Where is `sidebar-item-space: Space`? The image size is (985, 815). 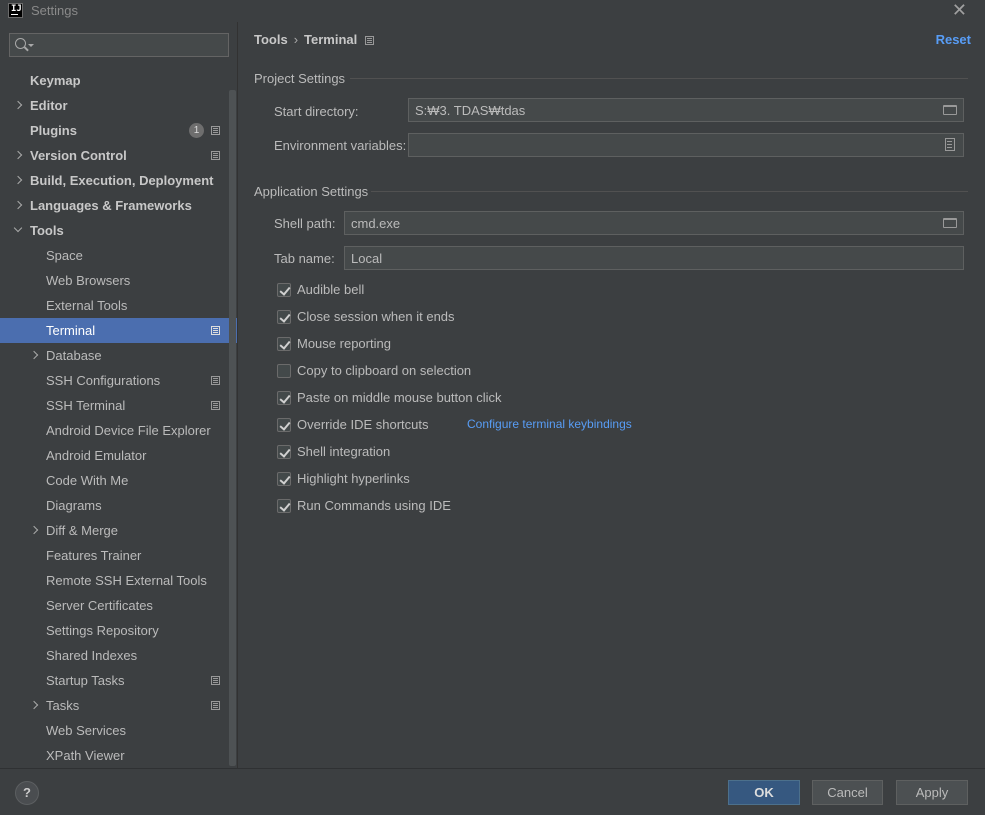 sidebar-item-space: Space is located at coordinates (114, 255).